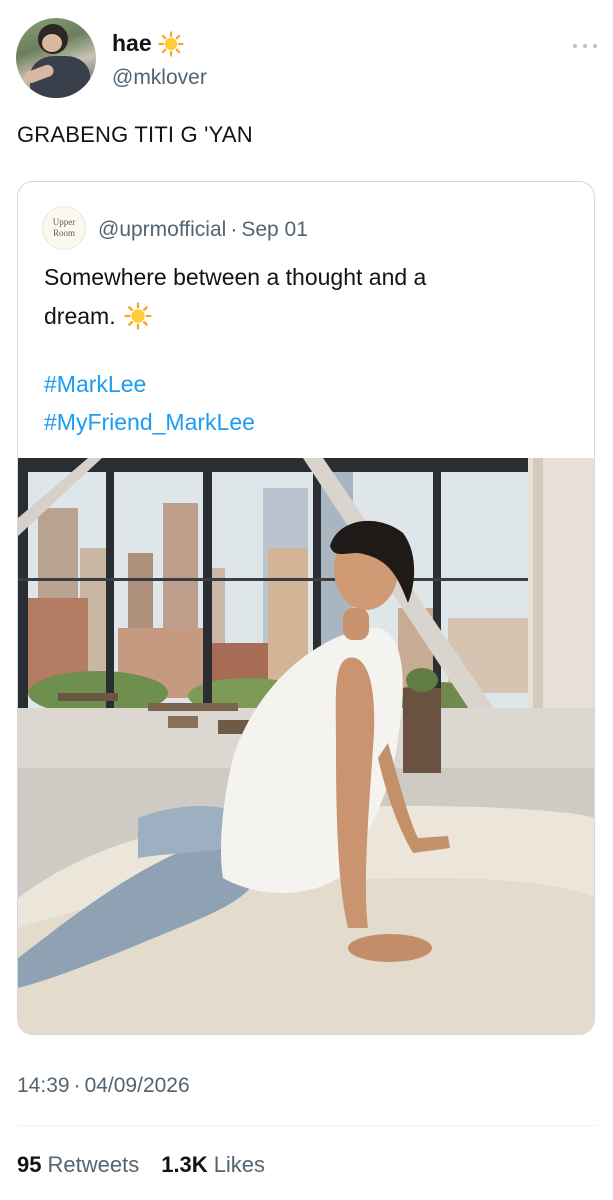 This screenshot has height=1200, width=613. I want to click on retweets-count: 95, so click(29, 1164).